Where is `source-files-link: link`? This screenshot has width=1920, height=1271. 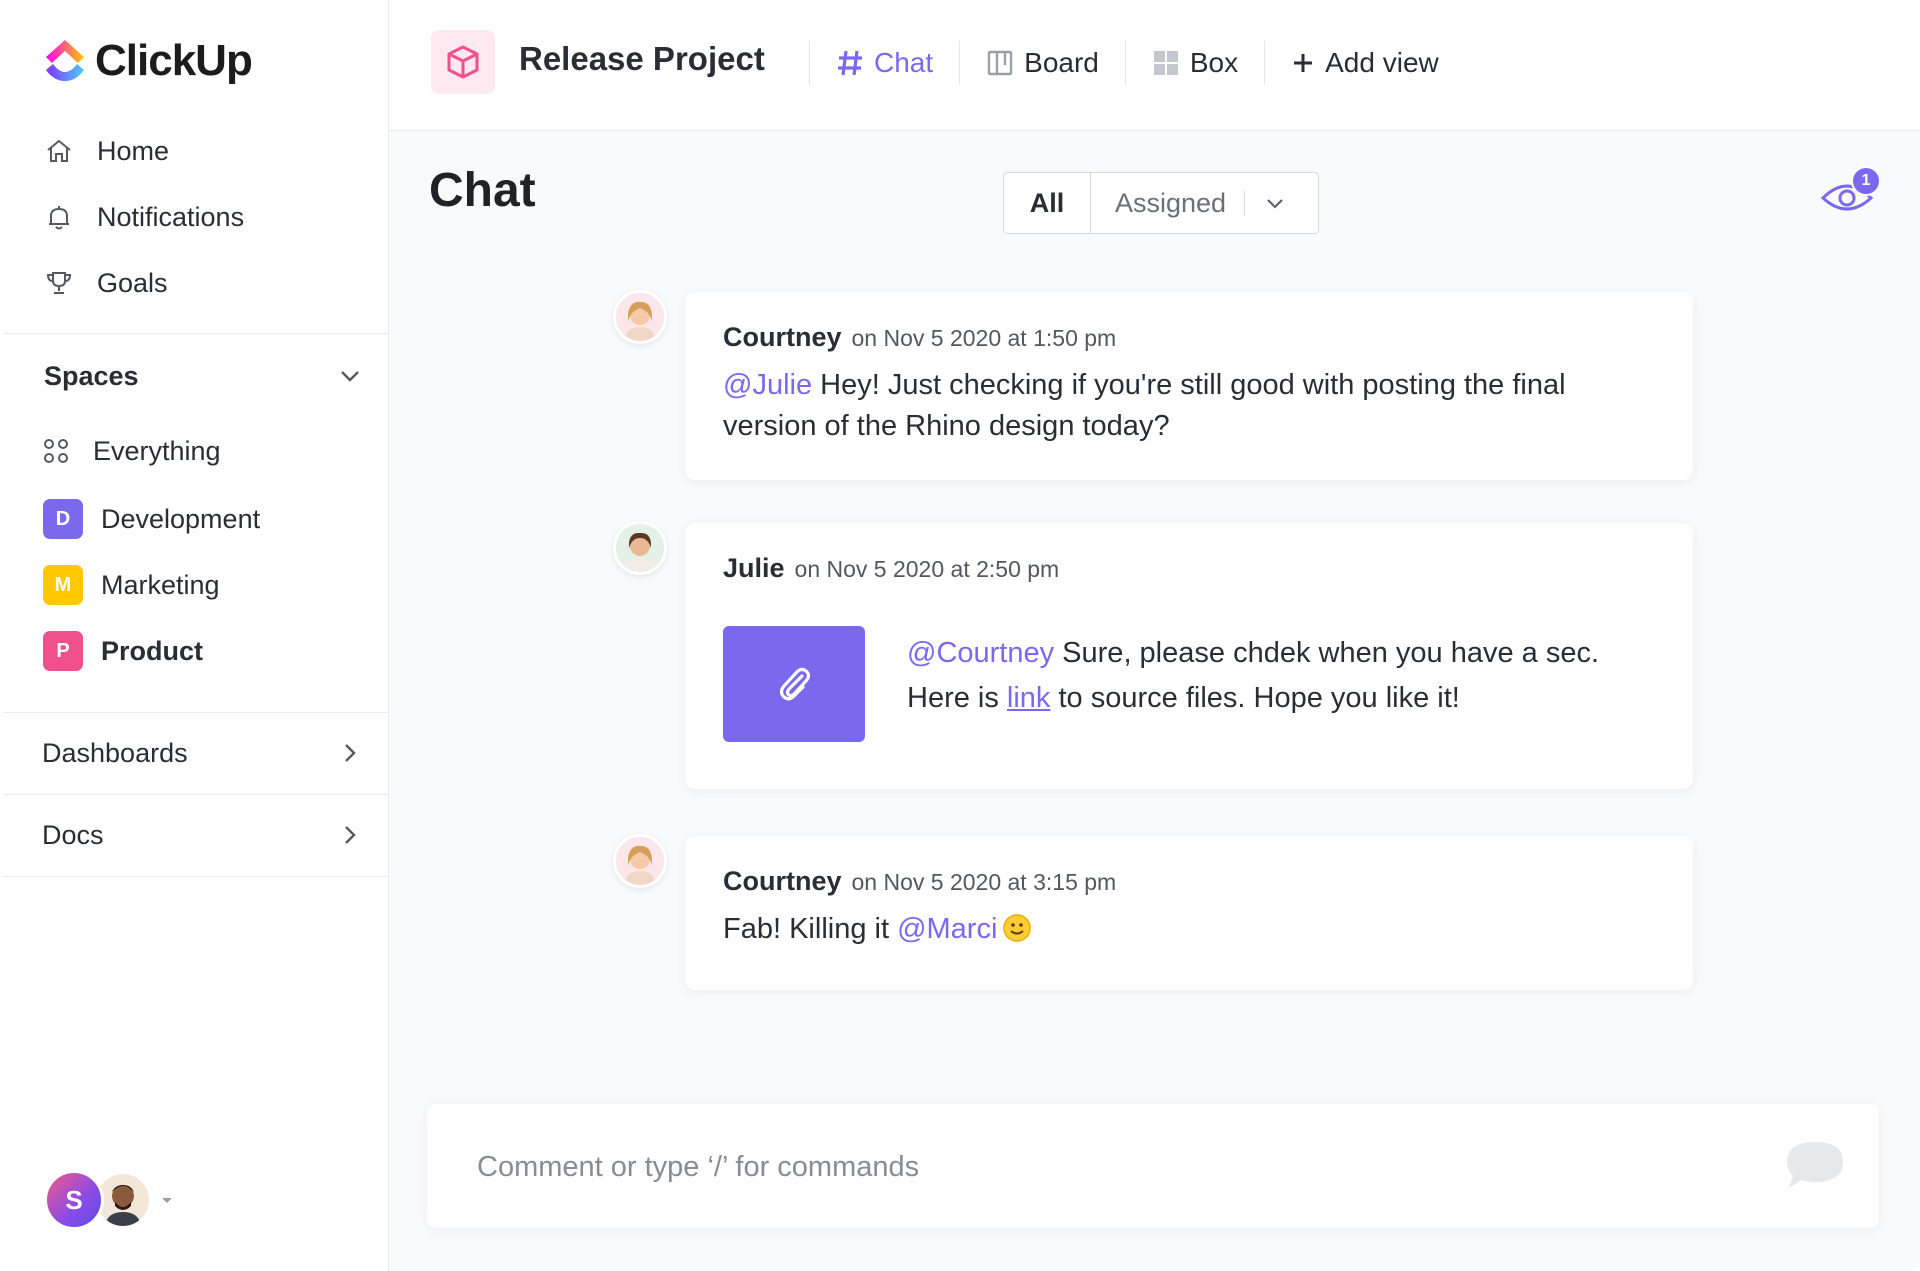 source-files-link: link is located at coordinates (1029, 698).